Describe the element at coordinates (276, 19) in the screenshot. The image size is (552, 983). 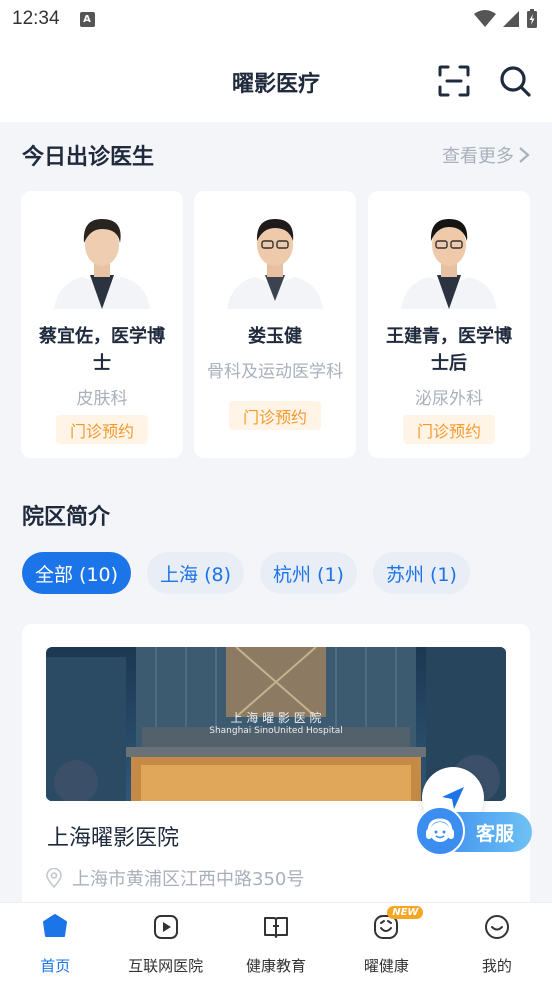
I see `status-bar: 12:34 A` at that location.